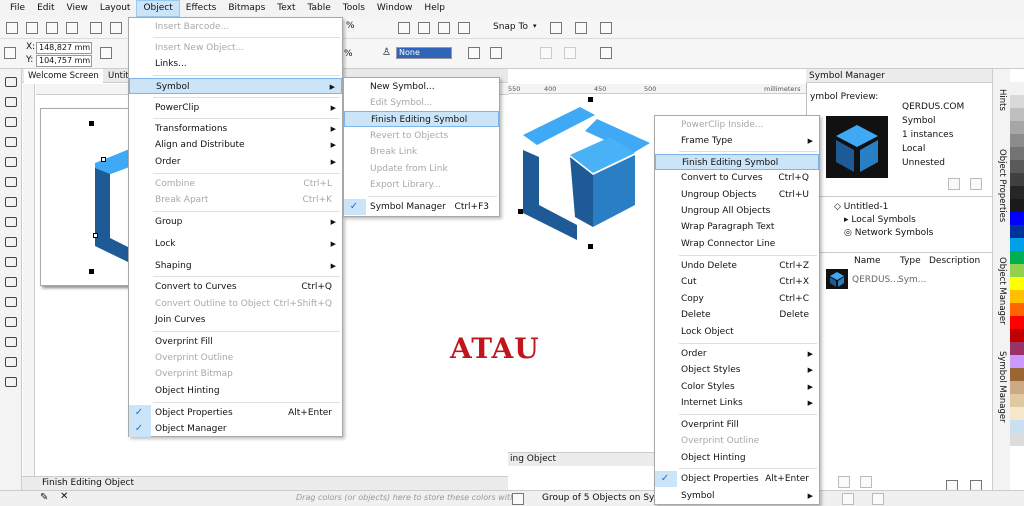 This screenshot has height=506, width=1024. I want to click on menu-object: Object, so click(158, 8).